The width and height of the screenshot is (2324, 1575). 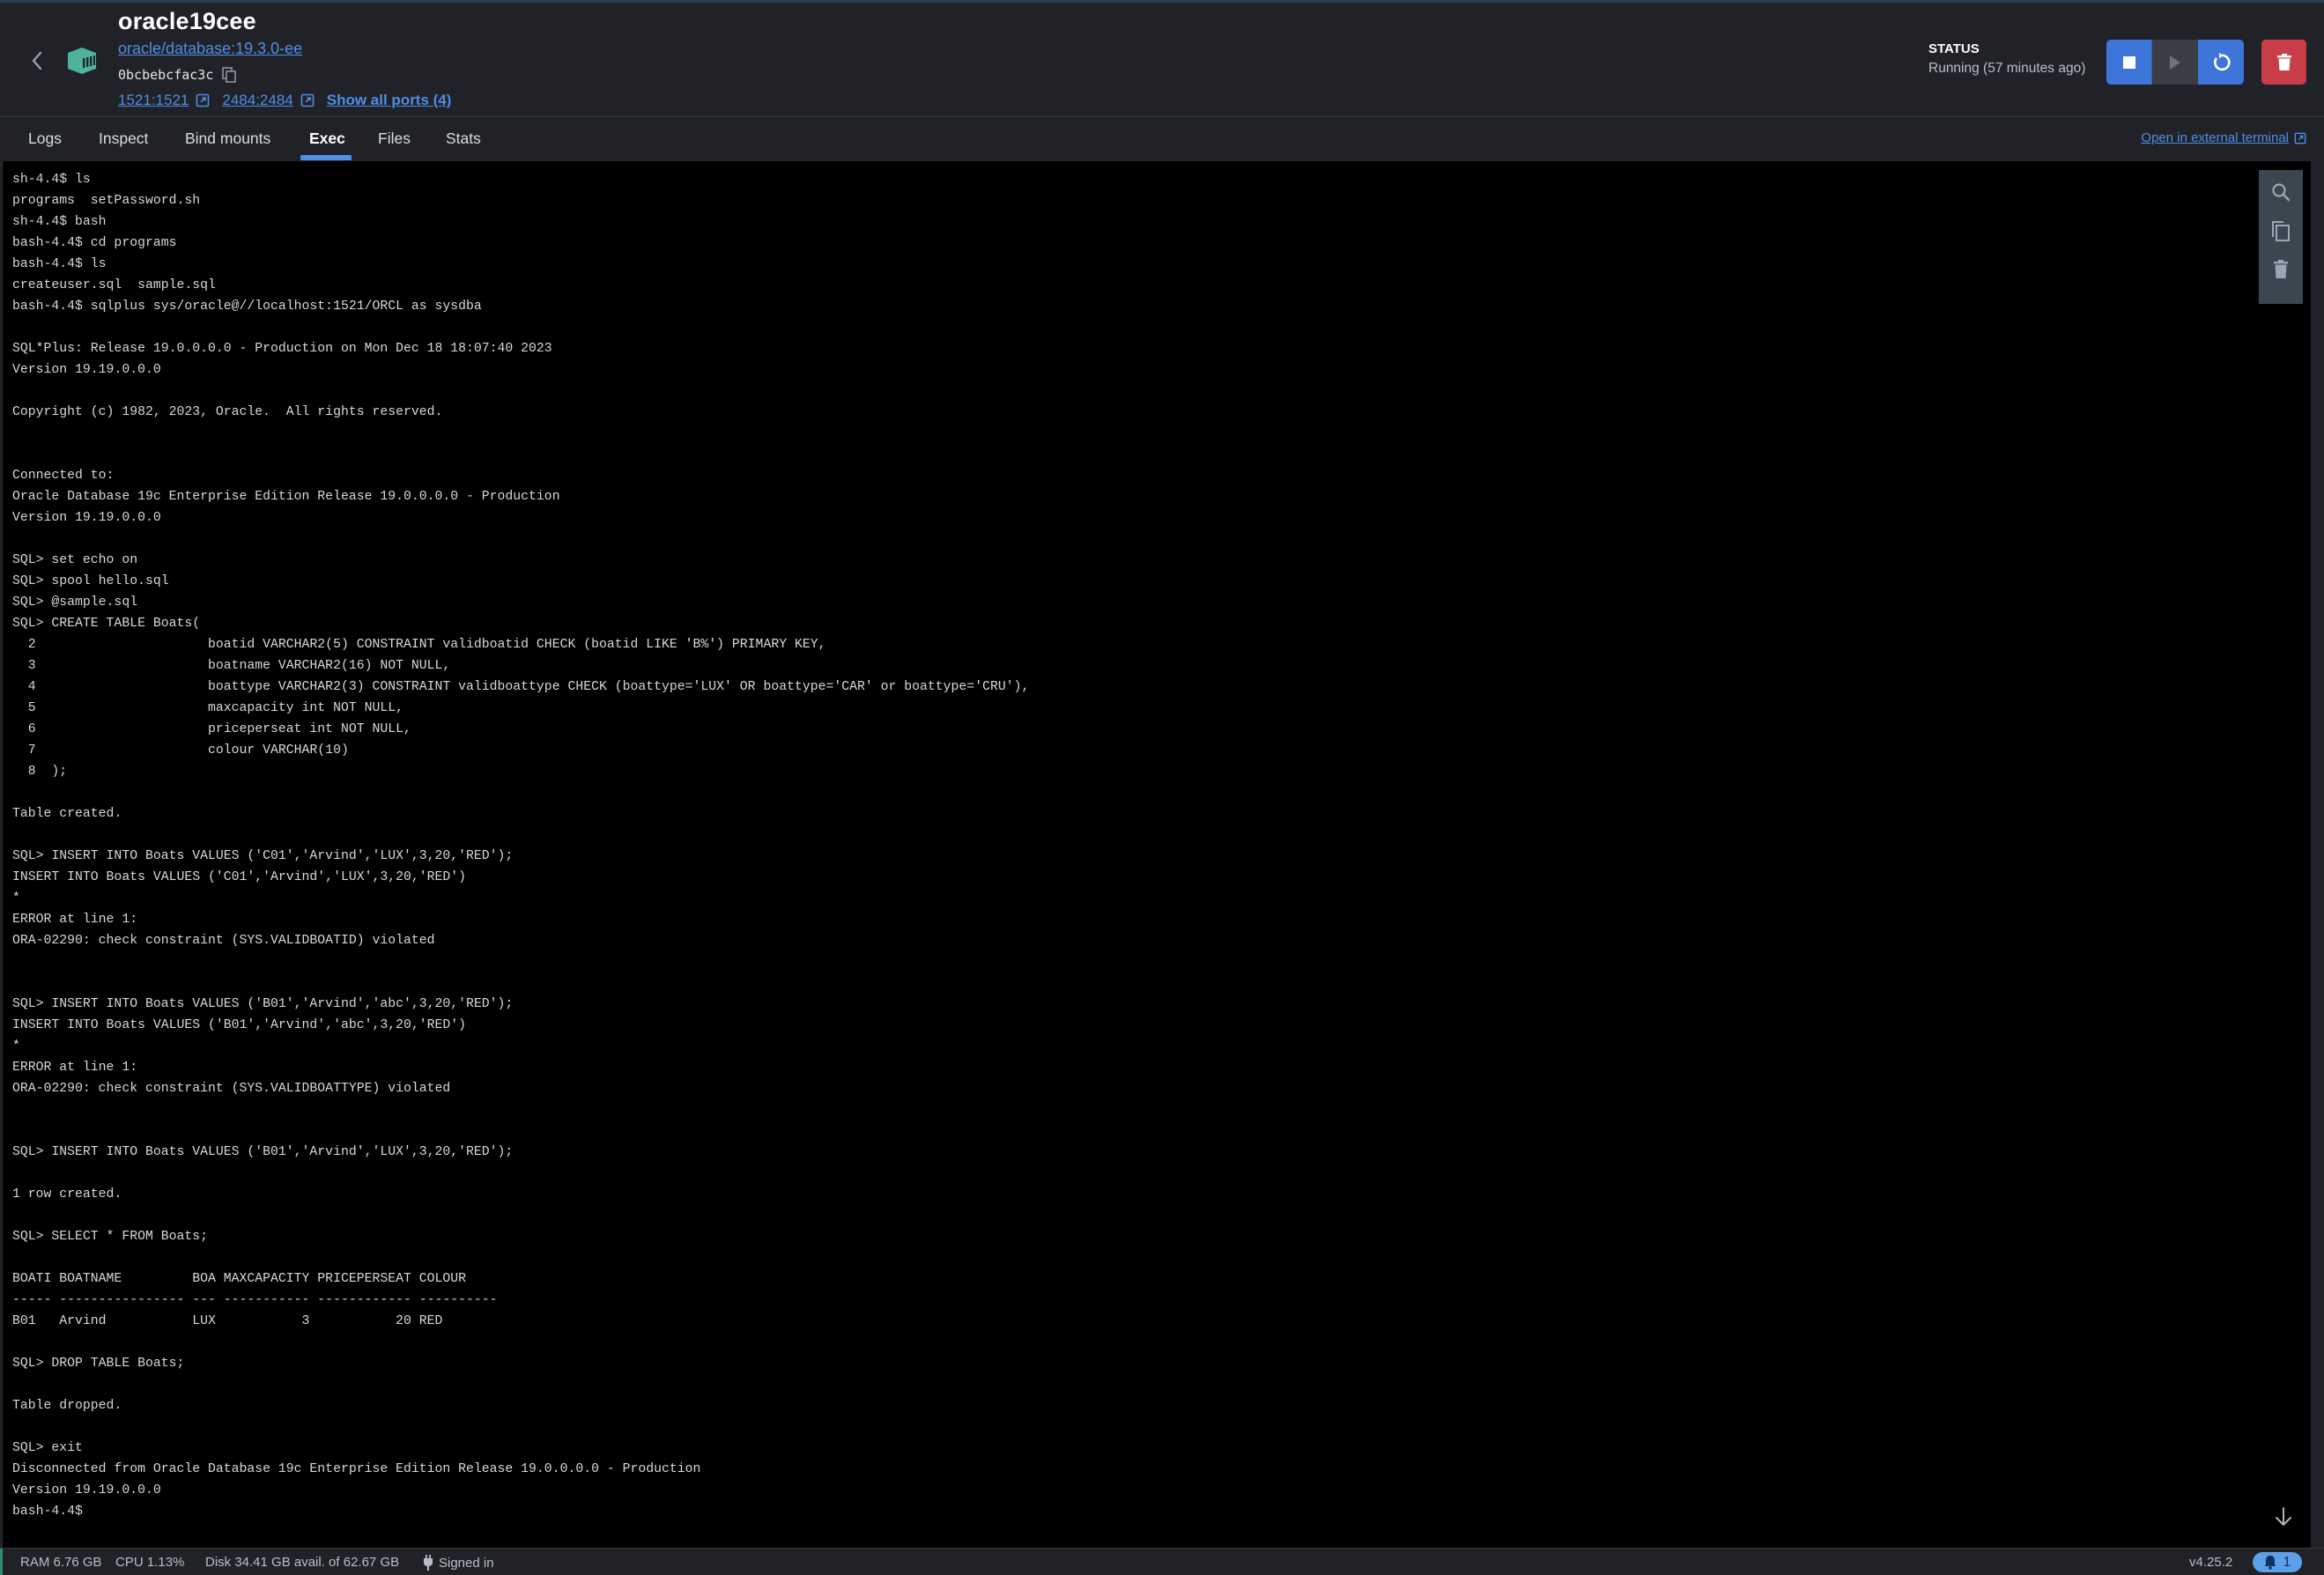 I want to click on ram-usage: RAM 6.76 GB, so click(x=61, y=1562).